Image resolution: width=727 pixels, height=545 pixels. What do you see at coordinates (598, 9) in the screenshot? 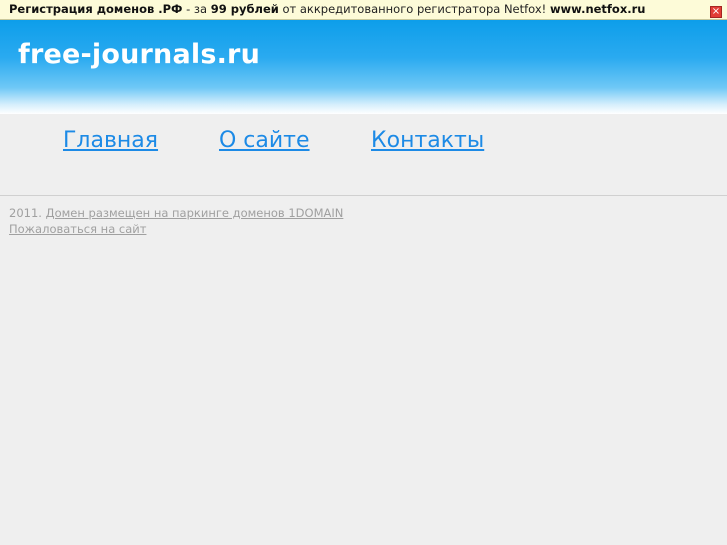
I see `promo-link-netfox: www.netfox.ru` at bounding box center [598, 9].